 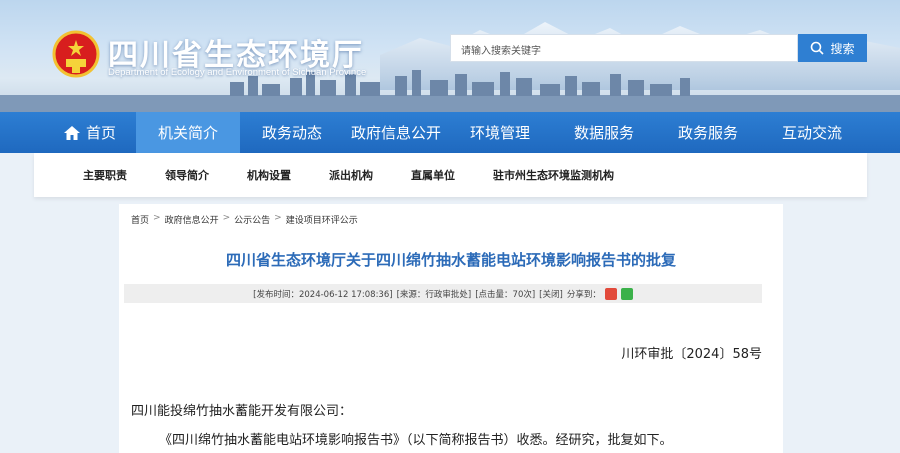 I want to click on article-source: [来源：行政审批处], so click(x=434, y=294).